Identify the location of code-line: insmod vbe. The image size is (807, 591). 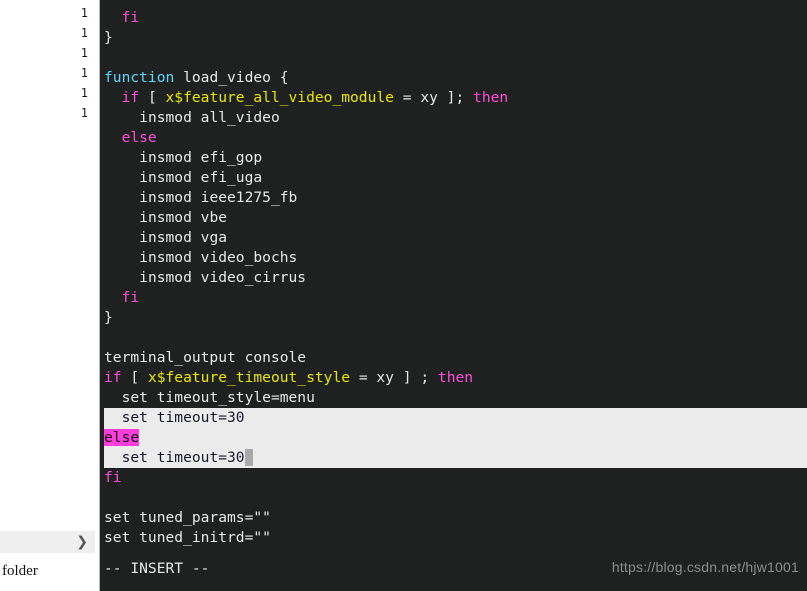
(455, 218).